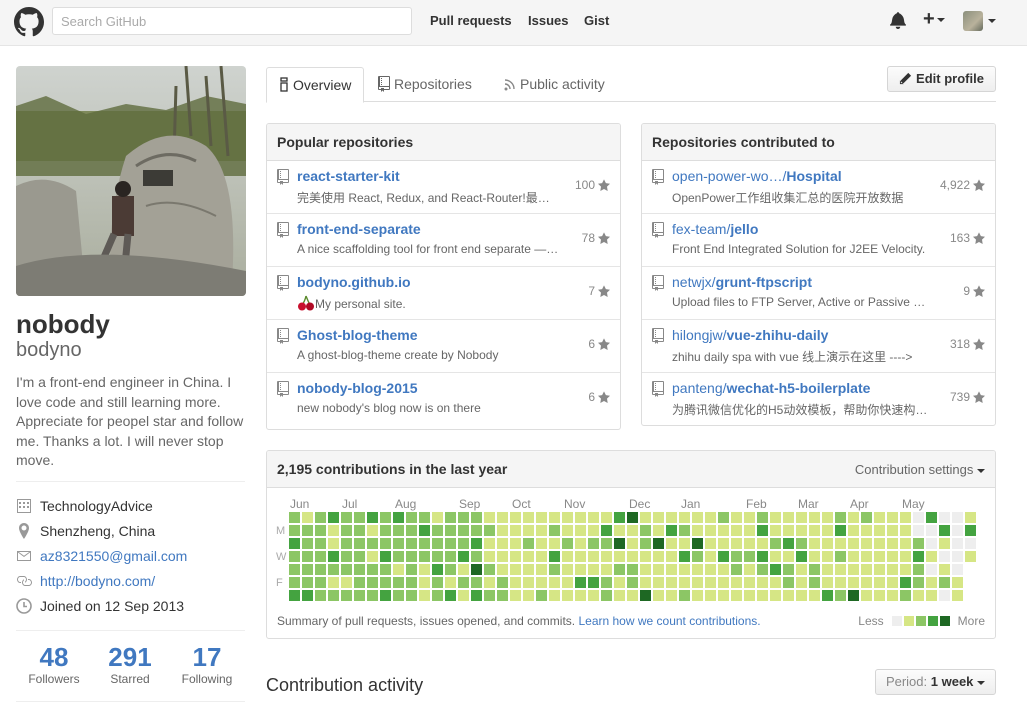  What do you see at coordinates (935, 682) in the screenshot?
I see `period-dropdown: Period: 1 week` at bounding box center [935, 682].